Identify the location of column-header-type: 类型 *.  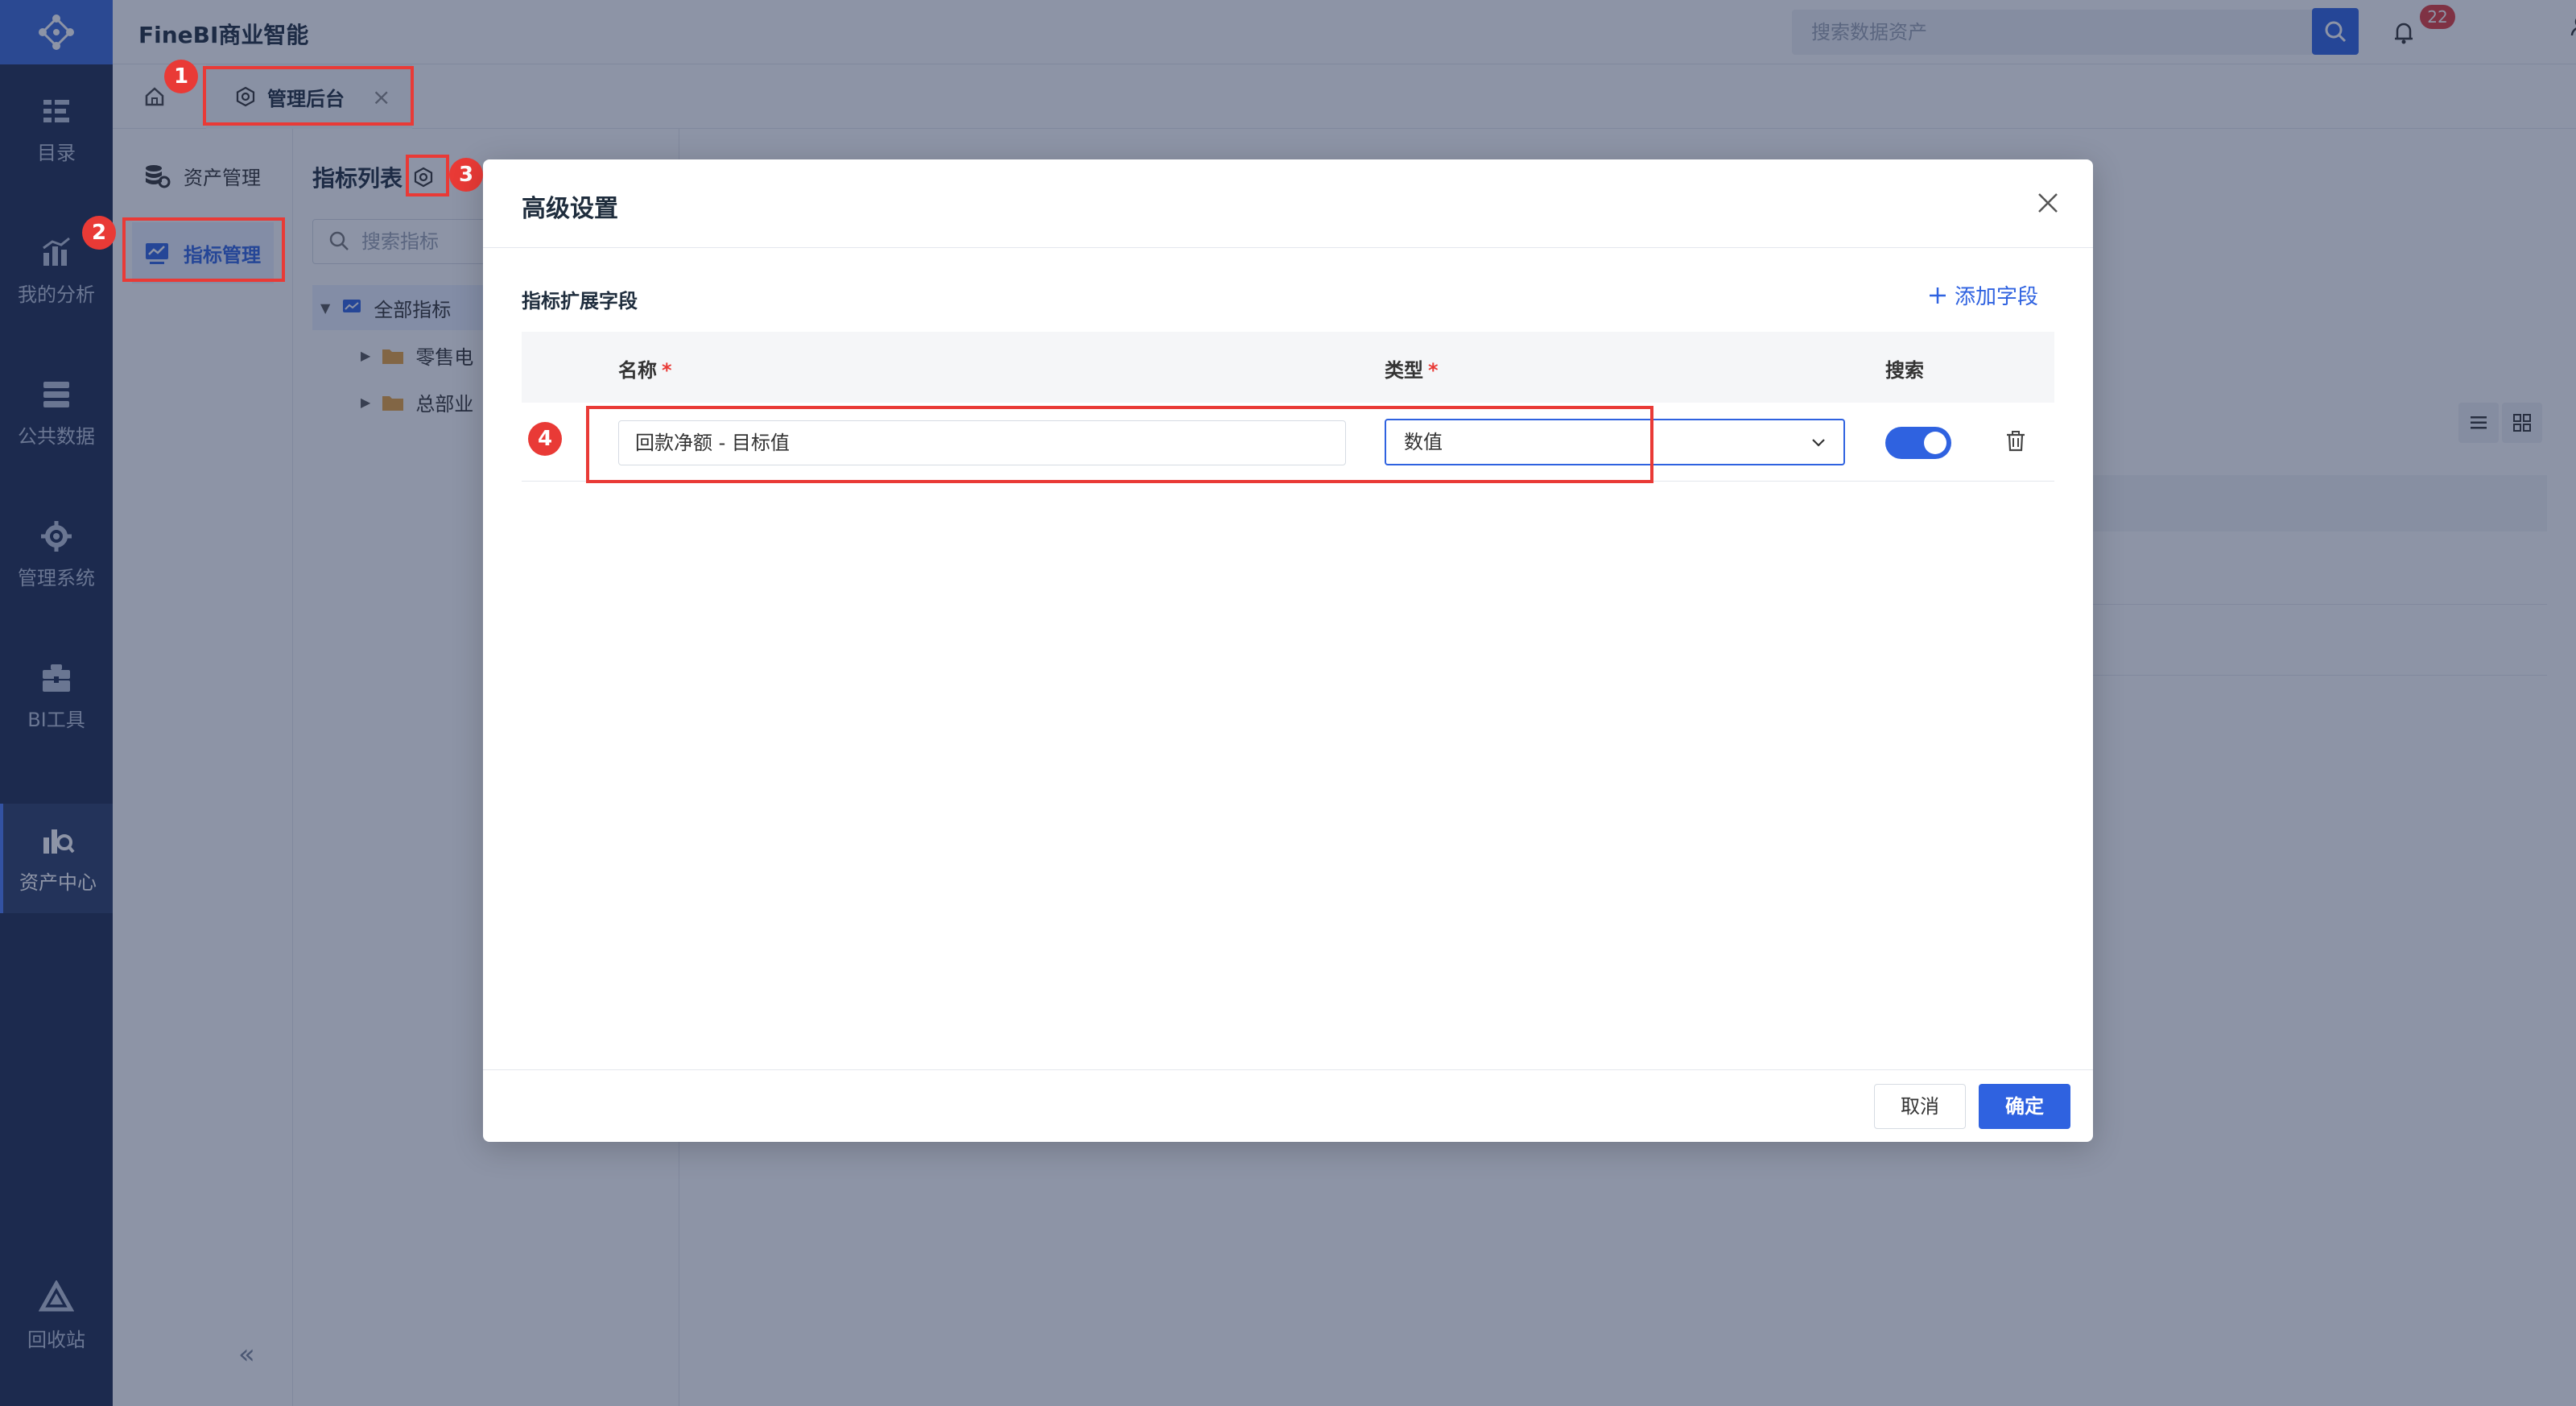
(1412, 368).